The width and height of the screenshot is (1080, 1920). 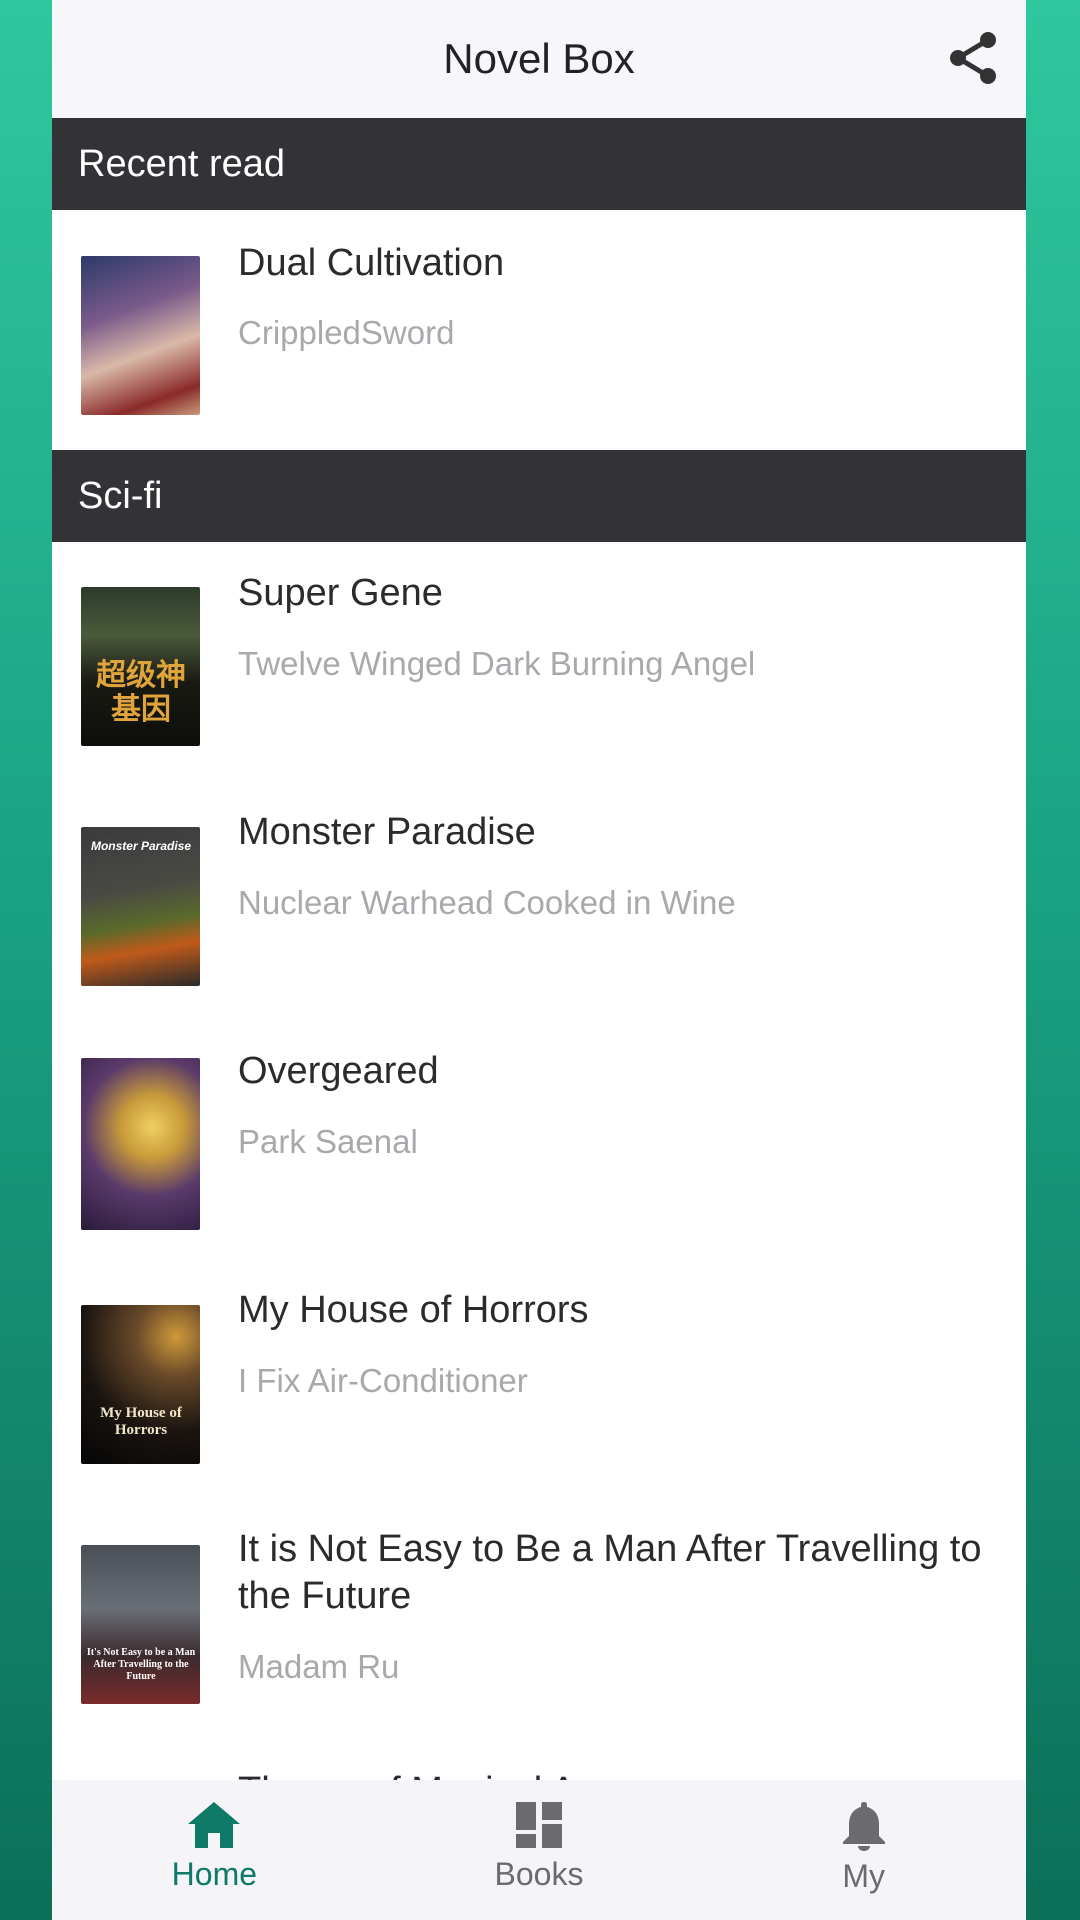 I want to click on books-grid-icon, so click(x=539, y=1825).